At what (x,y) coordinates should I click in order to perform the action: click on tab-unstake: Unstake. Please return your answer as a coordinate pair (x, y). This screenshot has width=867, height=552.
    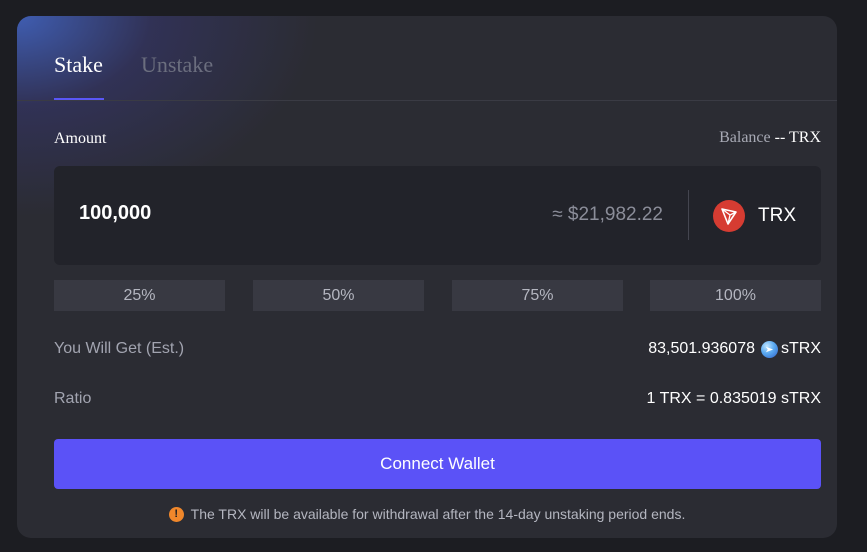
    Looking at the image, I should click on (177, 65).